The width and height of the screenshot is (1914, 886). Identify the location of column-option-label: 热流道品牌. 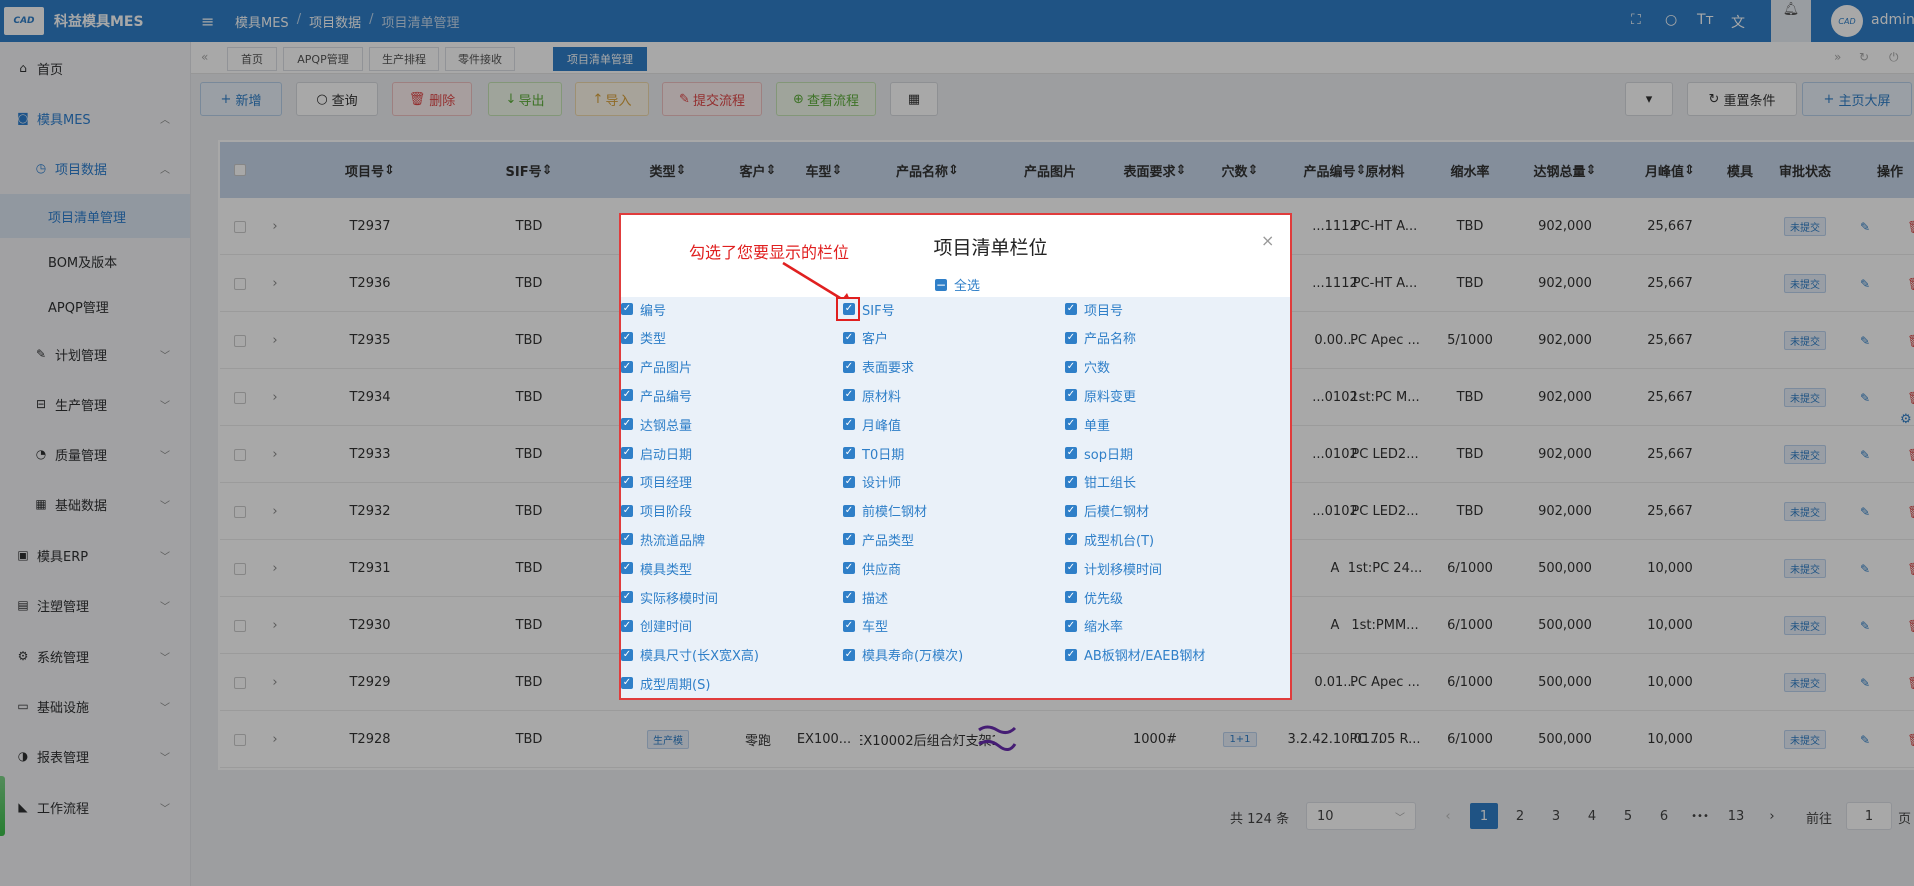
(673, 541).